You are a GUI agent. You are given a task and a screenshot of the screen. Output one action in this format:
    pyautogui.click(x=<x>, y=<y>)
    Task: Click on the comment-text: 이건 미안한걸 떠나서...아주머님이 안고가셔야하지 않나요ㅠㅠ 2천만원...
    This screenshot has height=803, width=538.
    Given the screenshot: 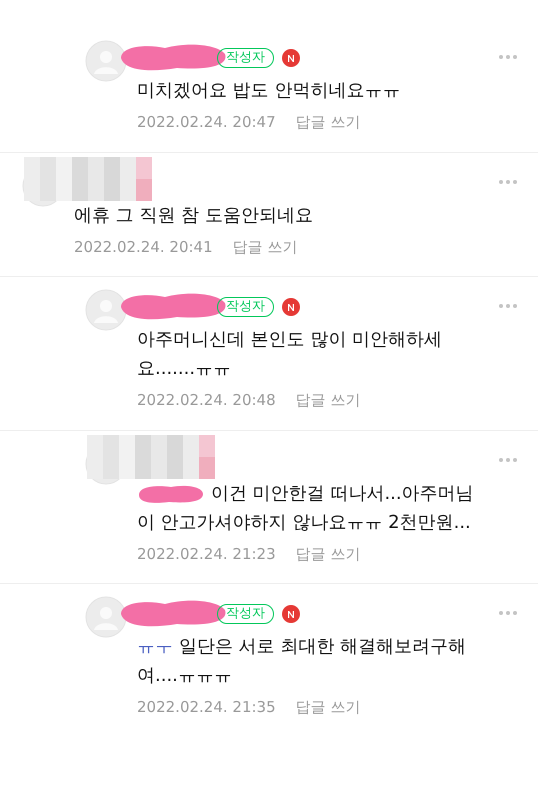 What is the action you would take?
    pyautogui.click(x=306, y=508)
    